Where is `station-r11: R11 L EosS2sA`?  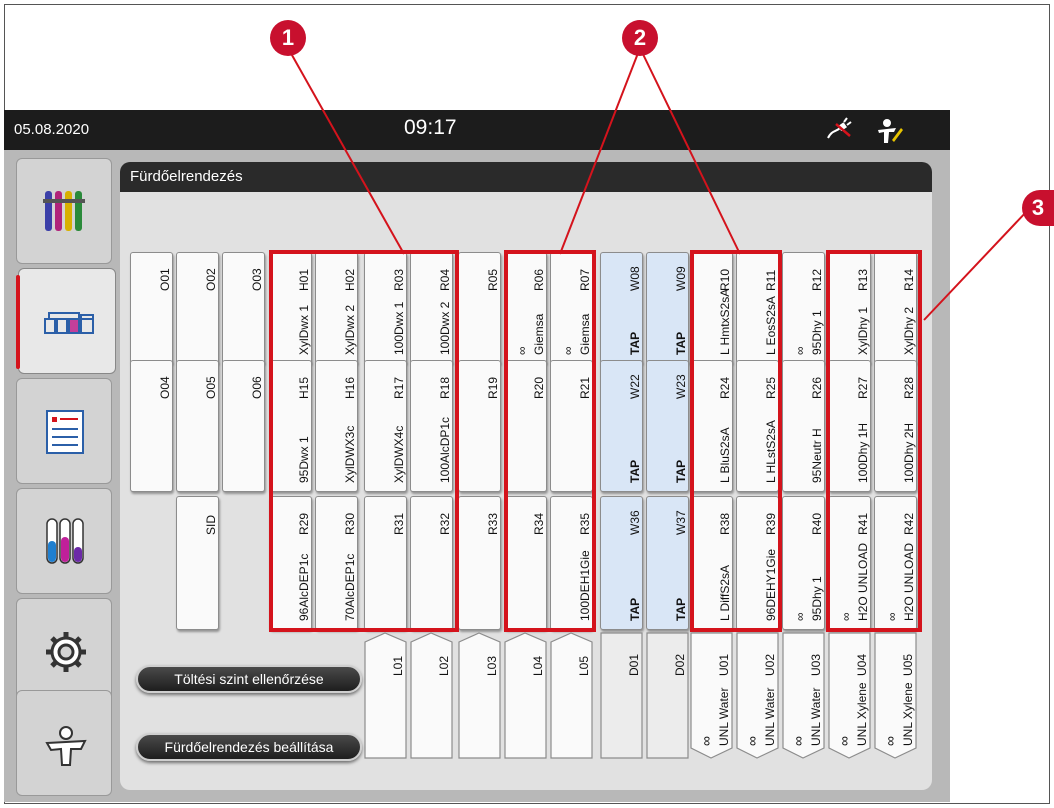 station-r11: R11 L EosS2sA is located at coordinates (757, 308).